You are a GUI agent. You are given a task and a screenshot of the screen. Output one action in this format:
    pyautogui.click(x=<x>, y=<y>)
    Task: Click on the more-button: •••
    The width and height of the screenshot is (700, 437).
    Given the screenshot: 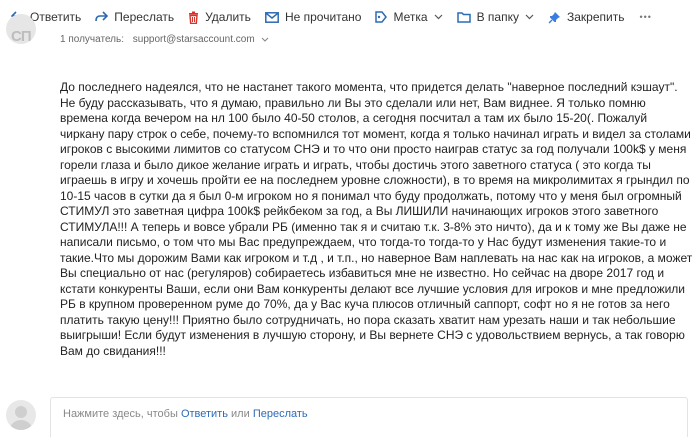 What is the action you would take?
    pyautogui.click(x=645, y=17)
    